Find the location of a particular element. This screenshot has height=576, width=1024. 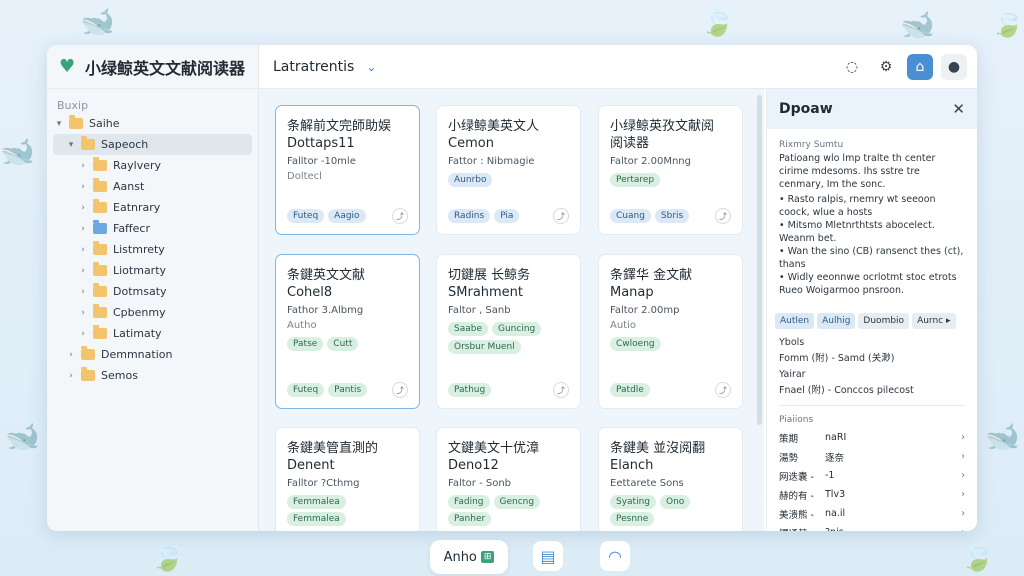

sidebar-item: › Demmnation is located at coordinates (152, 354).